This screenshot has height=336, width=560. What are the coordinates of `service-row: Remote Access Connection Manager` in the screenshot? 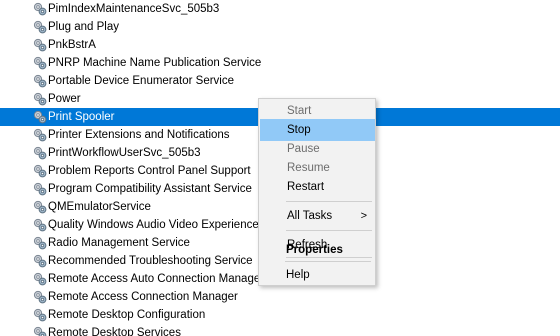 It's located at (280, 297).